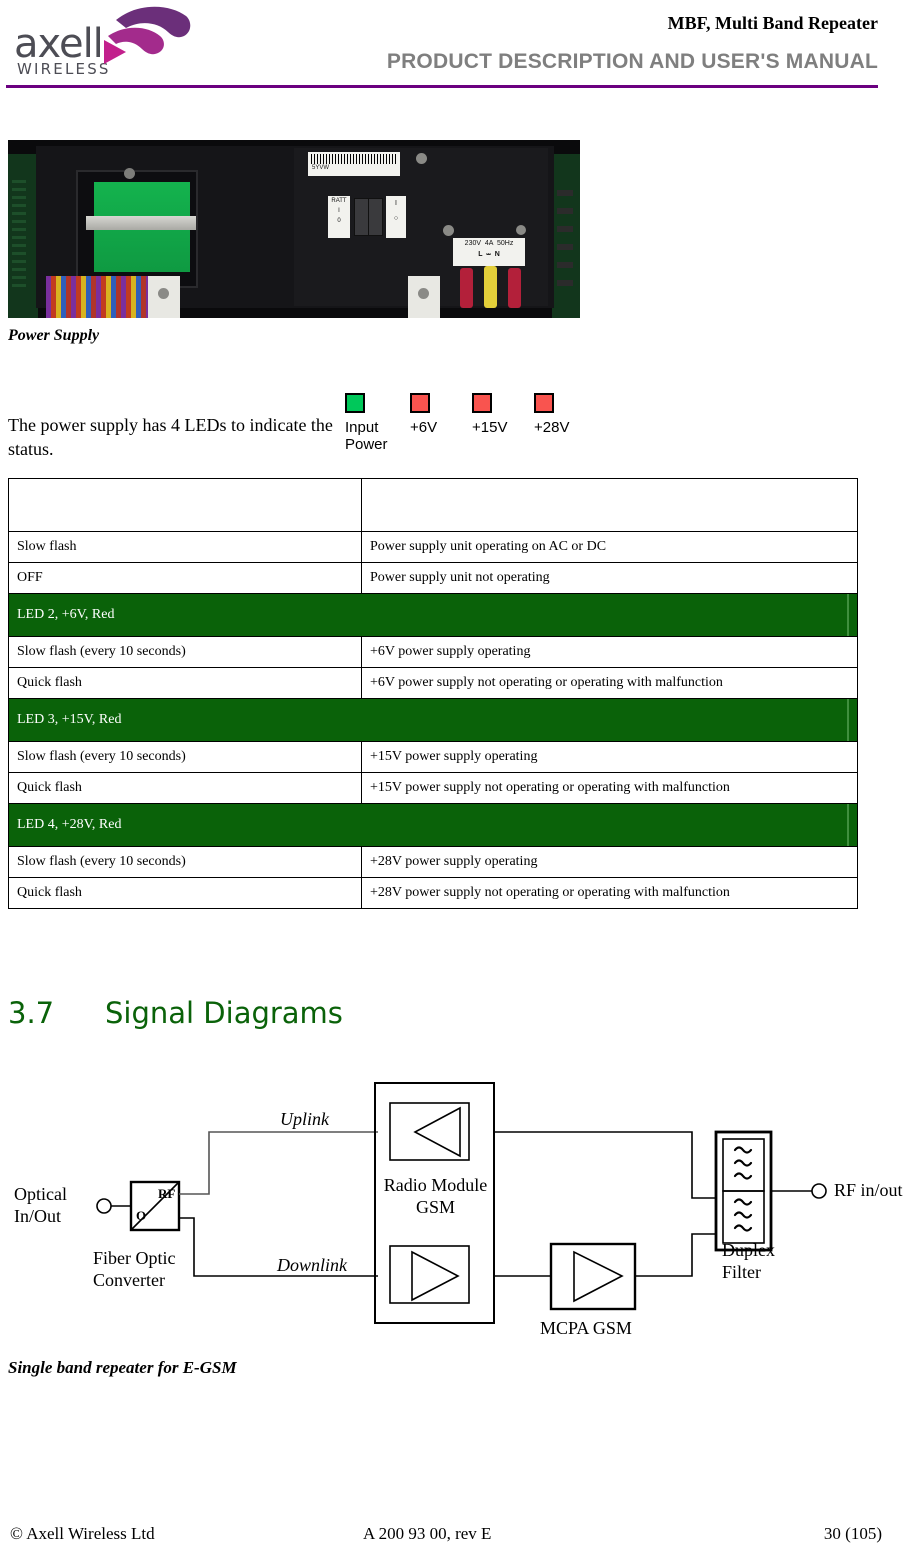 The height and width of the screenshot is (1561, 906). Describe the element at coordinates (586, 1328) in the screenshot. I see `label-mcpa-gsm: MCPA GSM` at that location.